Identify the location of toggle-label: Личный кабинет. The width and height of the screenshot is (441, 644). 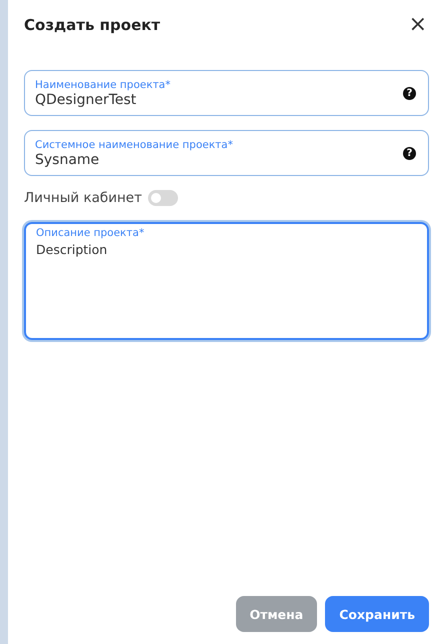
(83, 198).